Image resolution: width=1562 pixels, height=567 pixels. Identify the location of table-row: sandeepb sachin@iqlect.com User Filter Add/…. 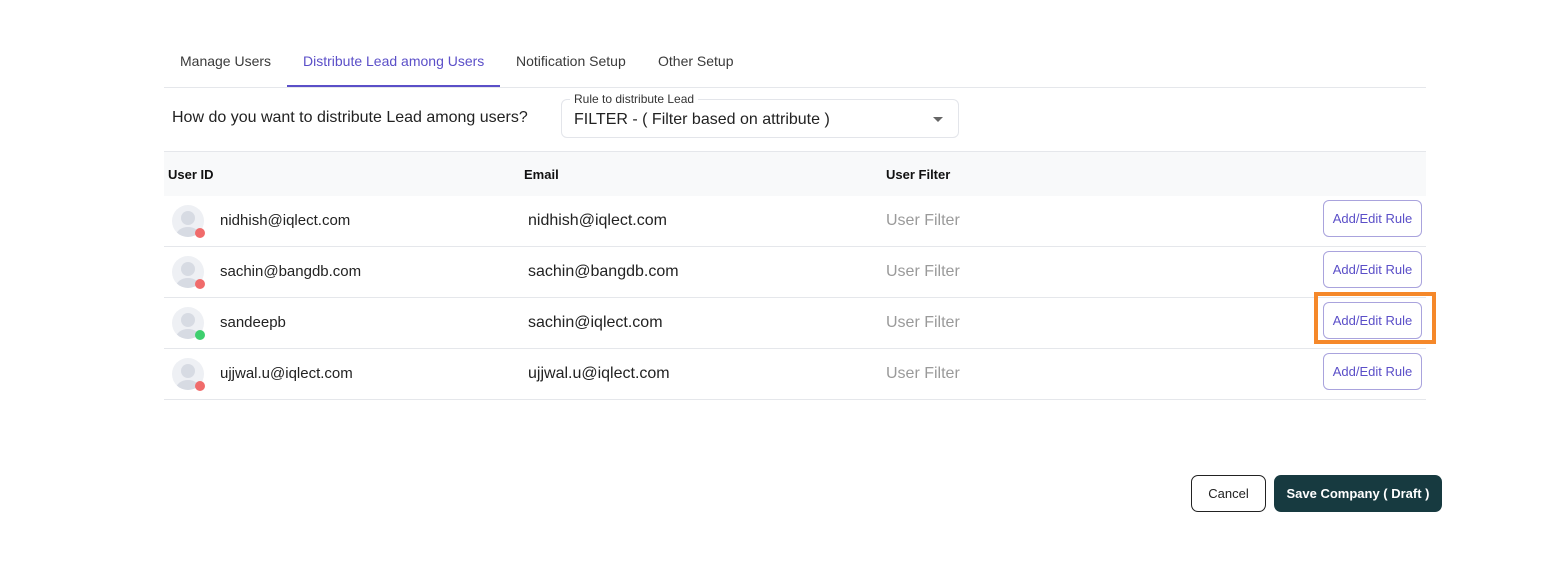
(795, 323).